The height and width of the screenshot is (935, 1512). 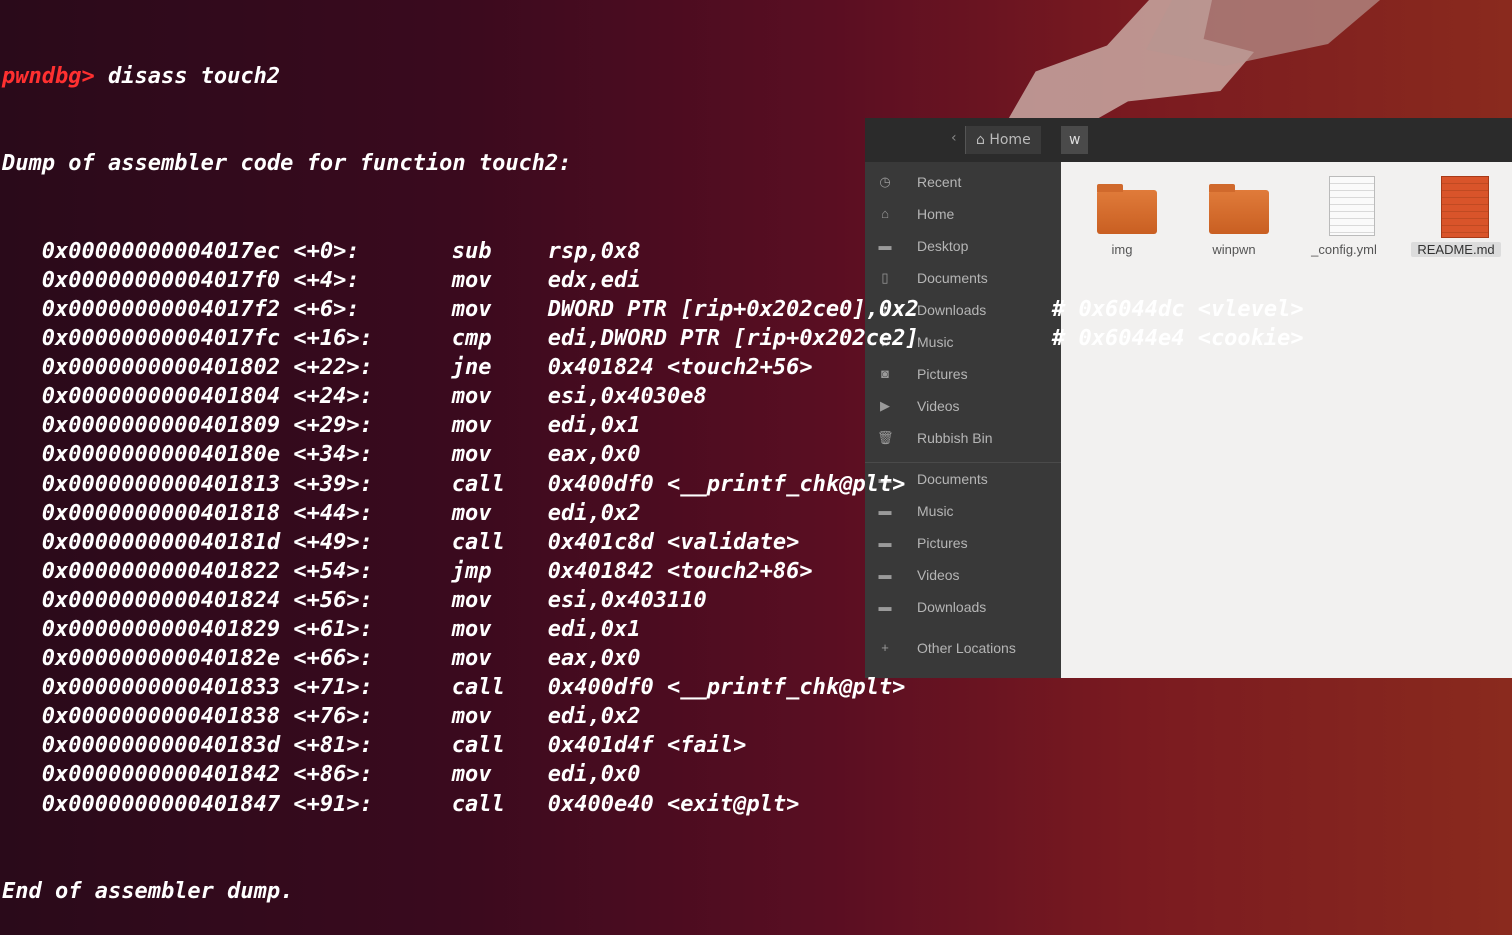 What do you see at coordinates (207, 368) in the screenshot?
I see `instruction-address: 0x0000000000401802 <+22>:` at bounding box center [207, 368].